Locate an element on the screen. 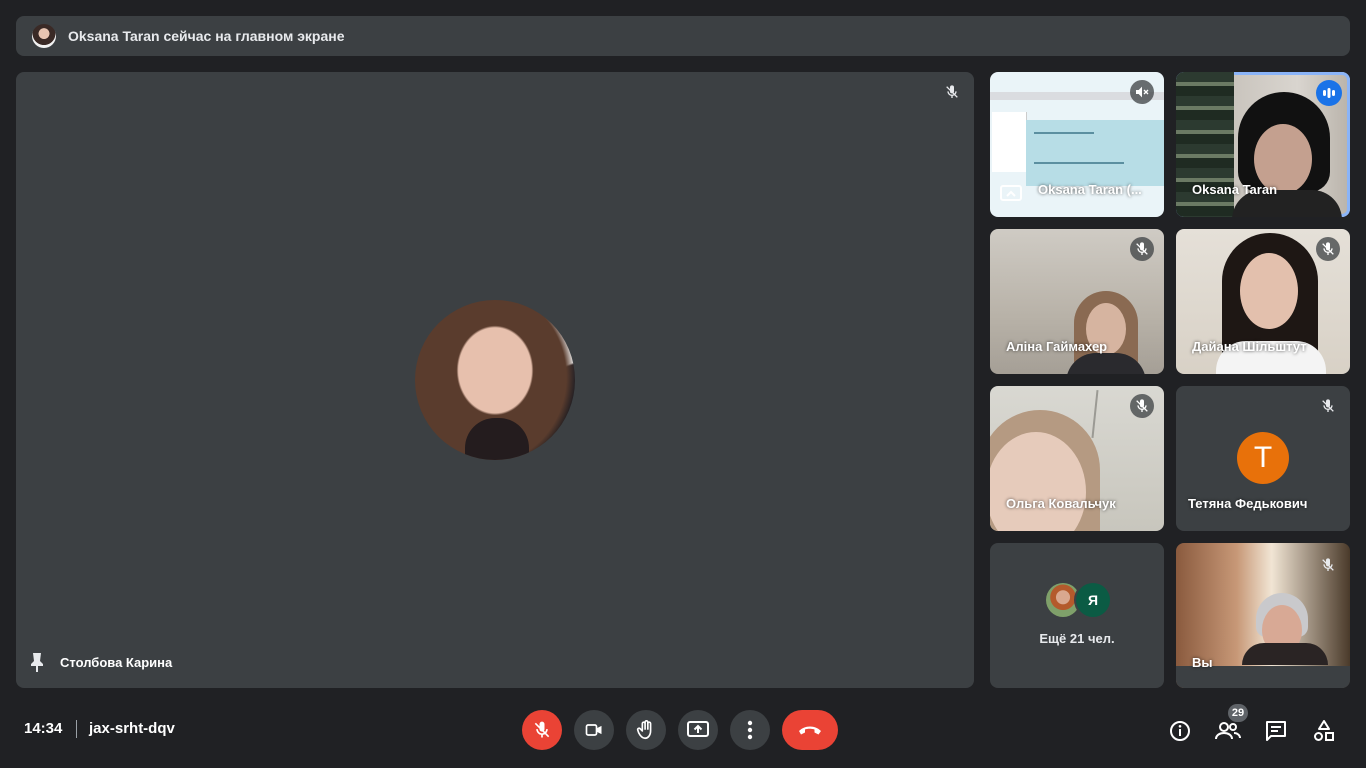 The image size is (1366, 768). hang-up-icon is located at coordinates (810, 730).